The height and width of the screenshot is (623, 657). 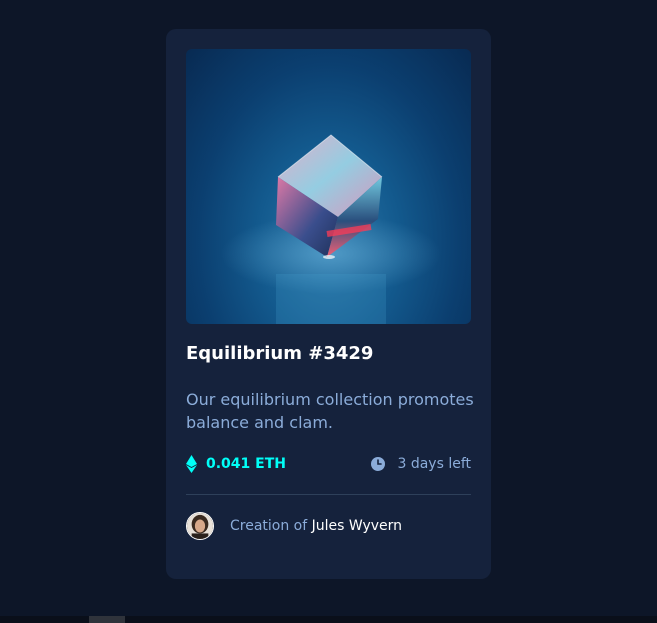 I want to click on clock-icon, so click(x=378, y=464).